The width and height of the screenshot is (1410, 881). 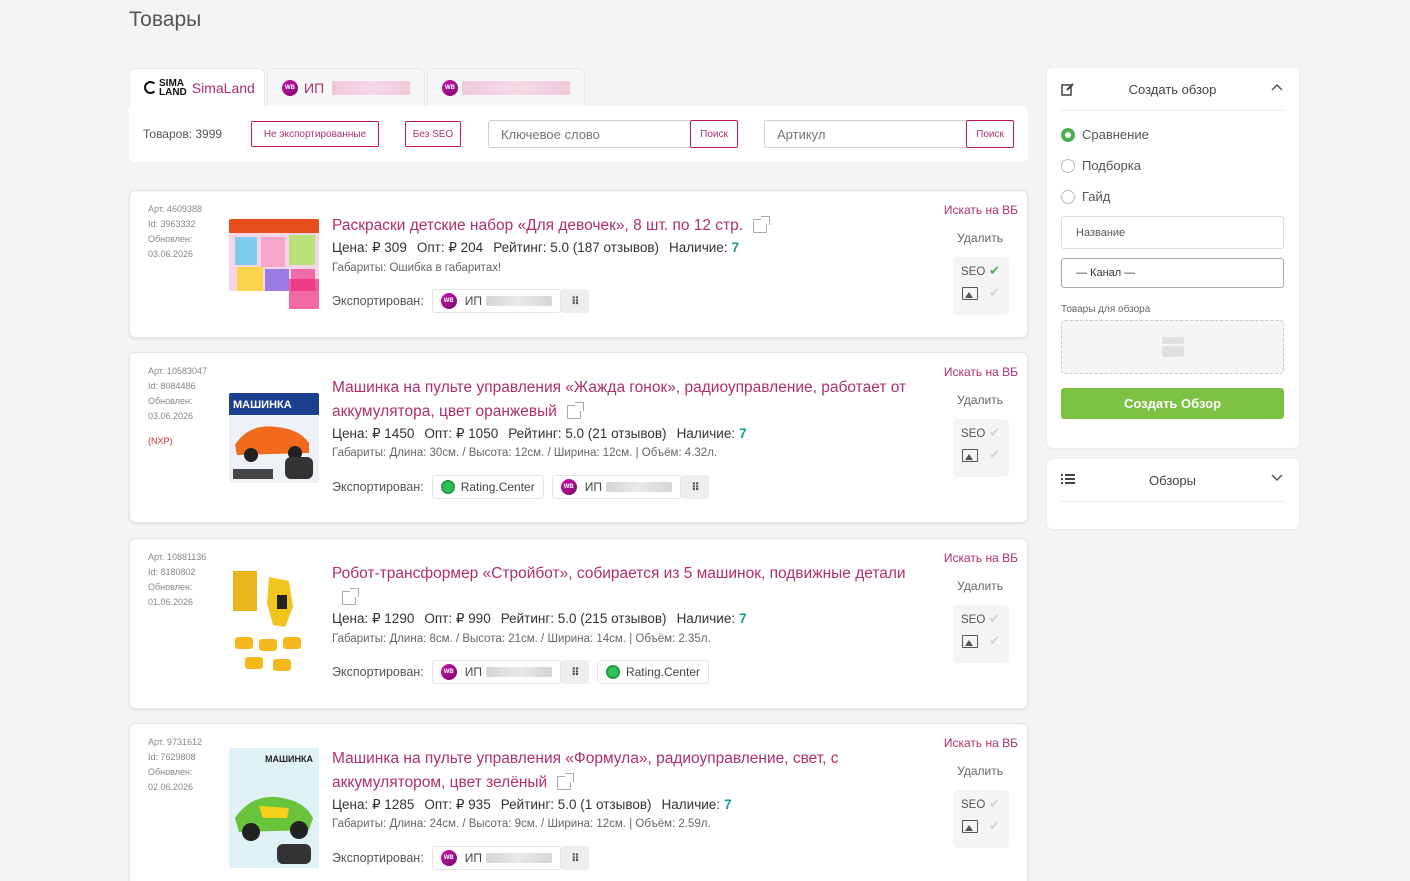 What do you see at coordinates (172, 224) in the screenshot?
I see `product-id: Id: 3963332` at bounding box center [172, 224].